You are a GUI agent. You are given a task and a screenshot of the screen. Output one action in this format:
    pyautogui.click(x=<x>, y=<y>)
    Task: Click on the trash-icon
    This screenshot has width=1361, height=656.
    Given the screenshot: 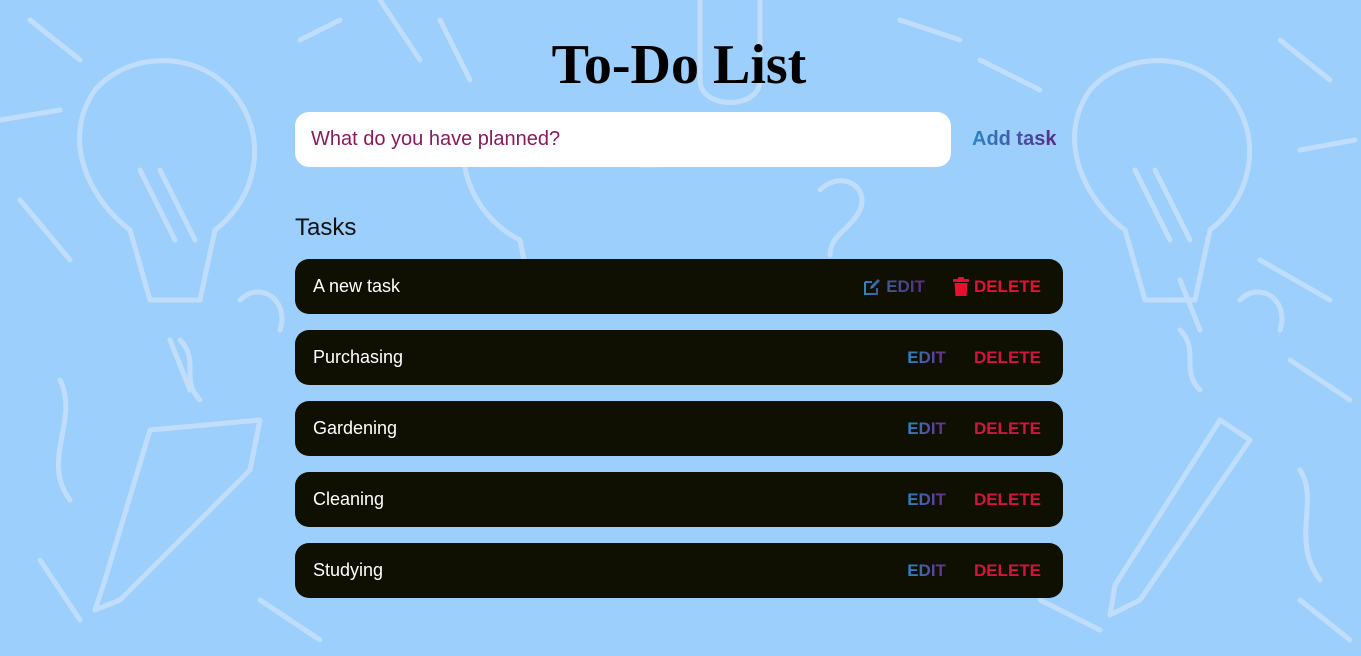 What is the action you would take?
    pyautogui.click(x=960, y=286)
    